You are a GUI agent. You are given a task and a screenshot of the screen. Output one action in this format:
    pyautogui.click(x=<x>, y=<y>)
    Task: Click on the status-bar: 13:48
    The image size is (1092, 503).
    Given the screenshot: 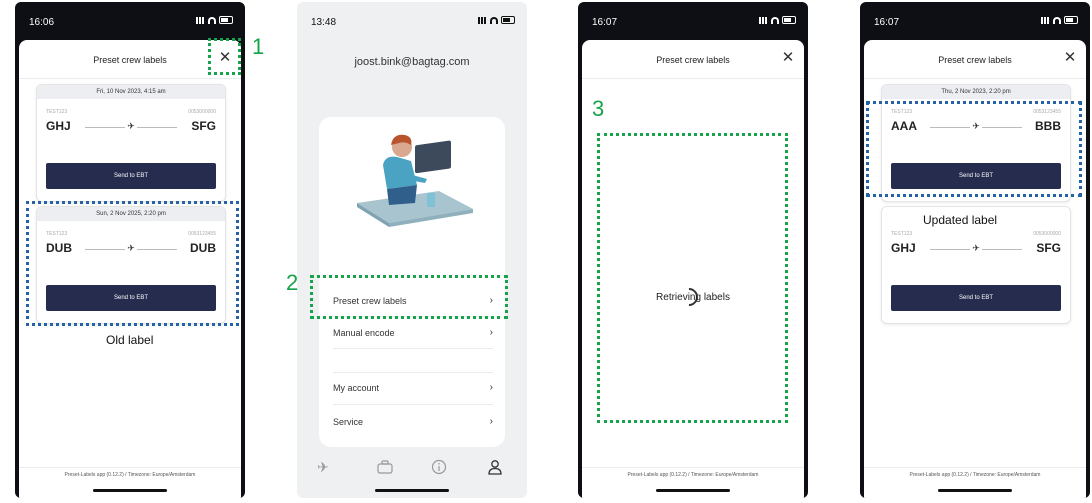 What is the action you would take?
    pyautogui.click(x=412, y=19)
    